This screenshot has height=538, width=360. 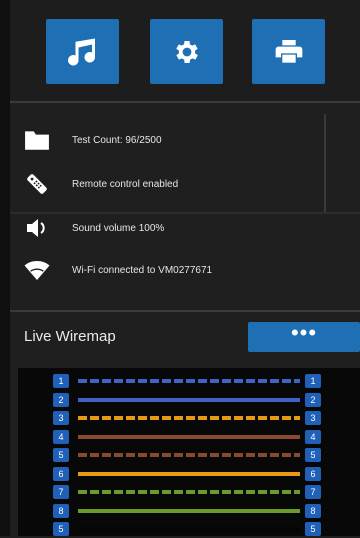 I want to click on status-item-test-count: Test Count: 96/2500, so click(x=185, y=140).